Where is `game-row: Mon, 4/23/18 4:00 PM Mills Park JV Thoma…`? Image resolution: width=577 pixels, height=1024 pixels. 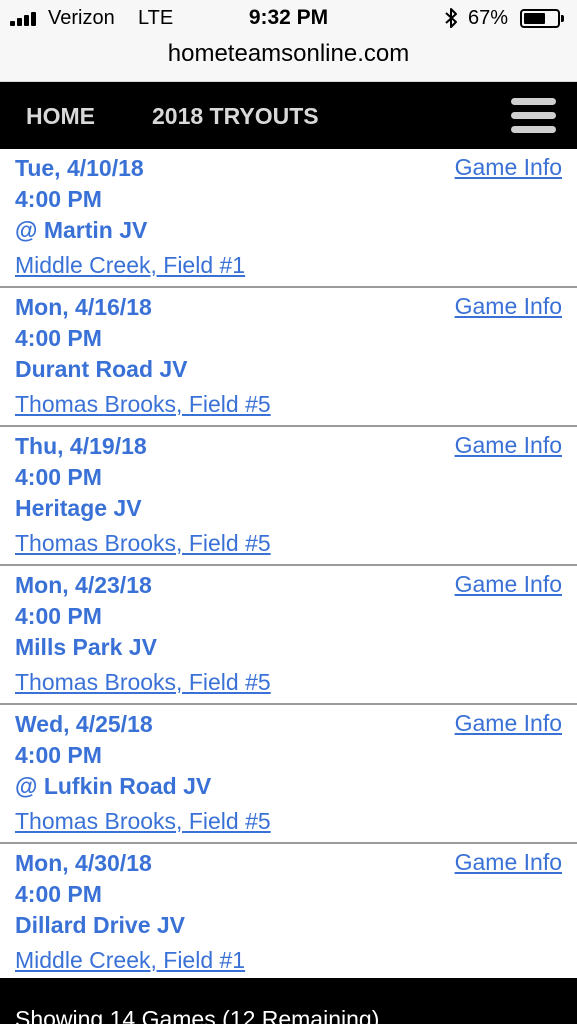 game-row: Mon, 4/23/18 4:00 PM Mills Park JV Thoma… is located at coordinates (288, 635).